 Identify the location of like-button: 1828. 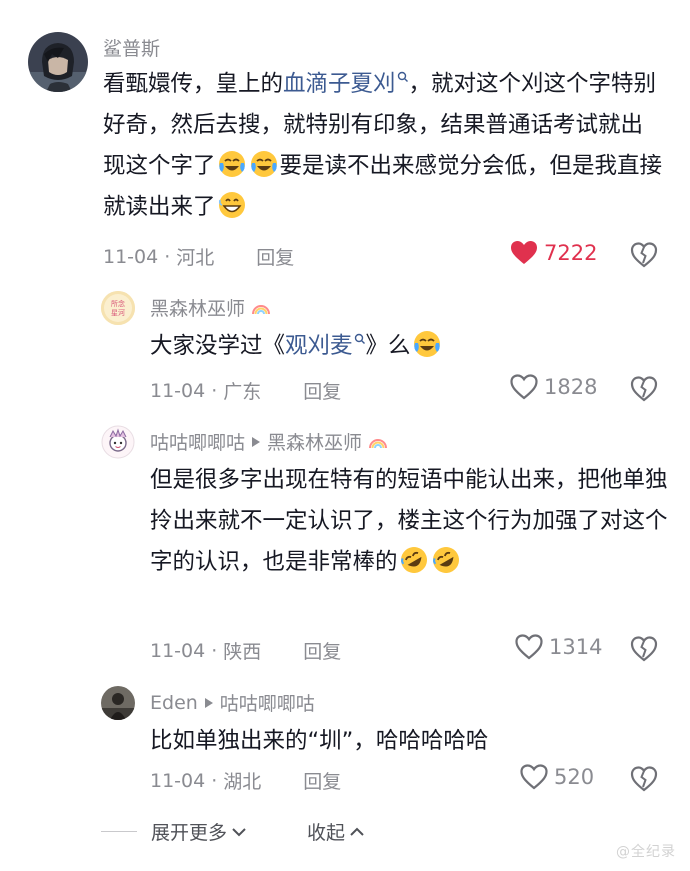
(553, 387).